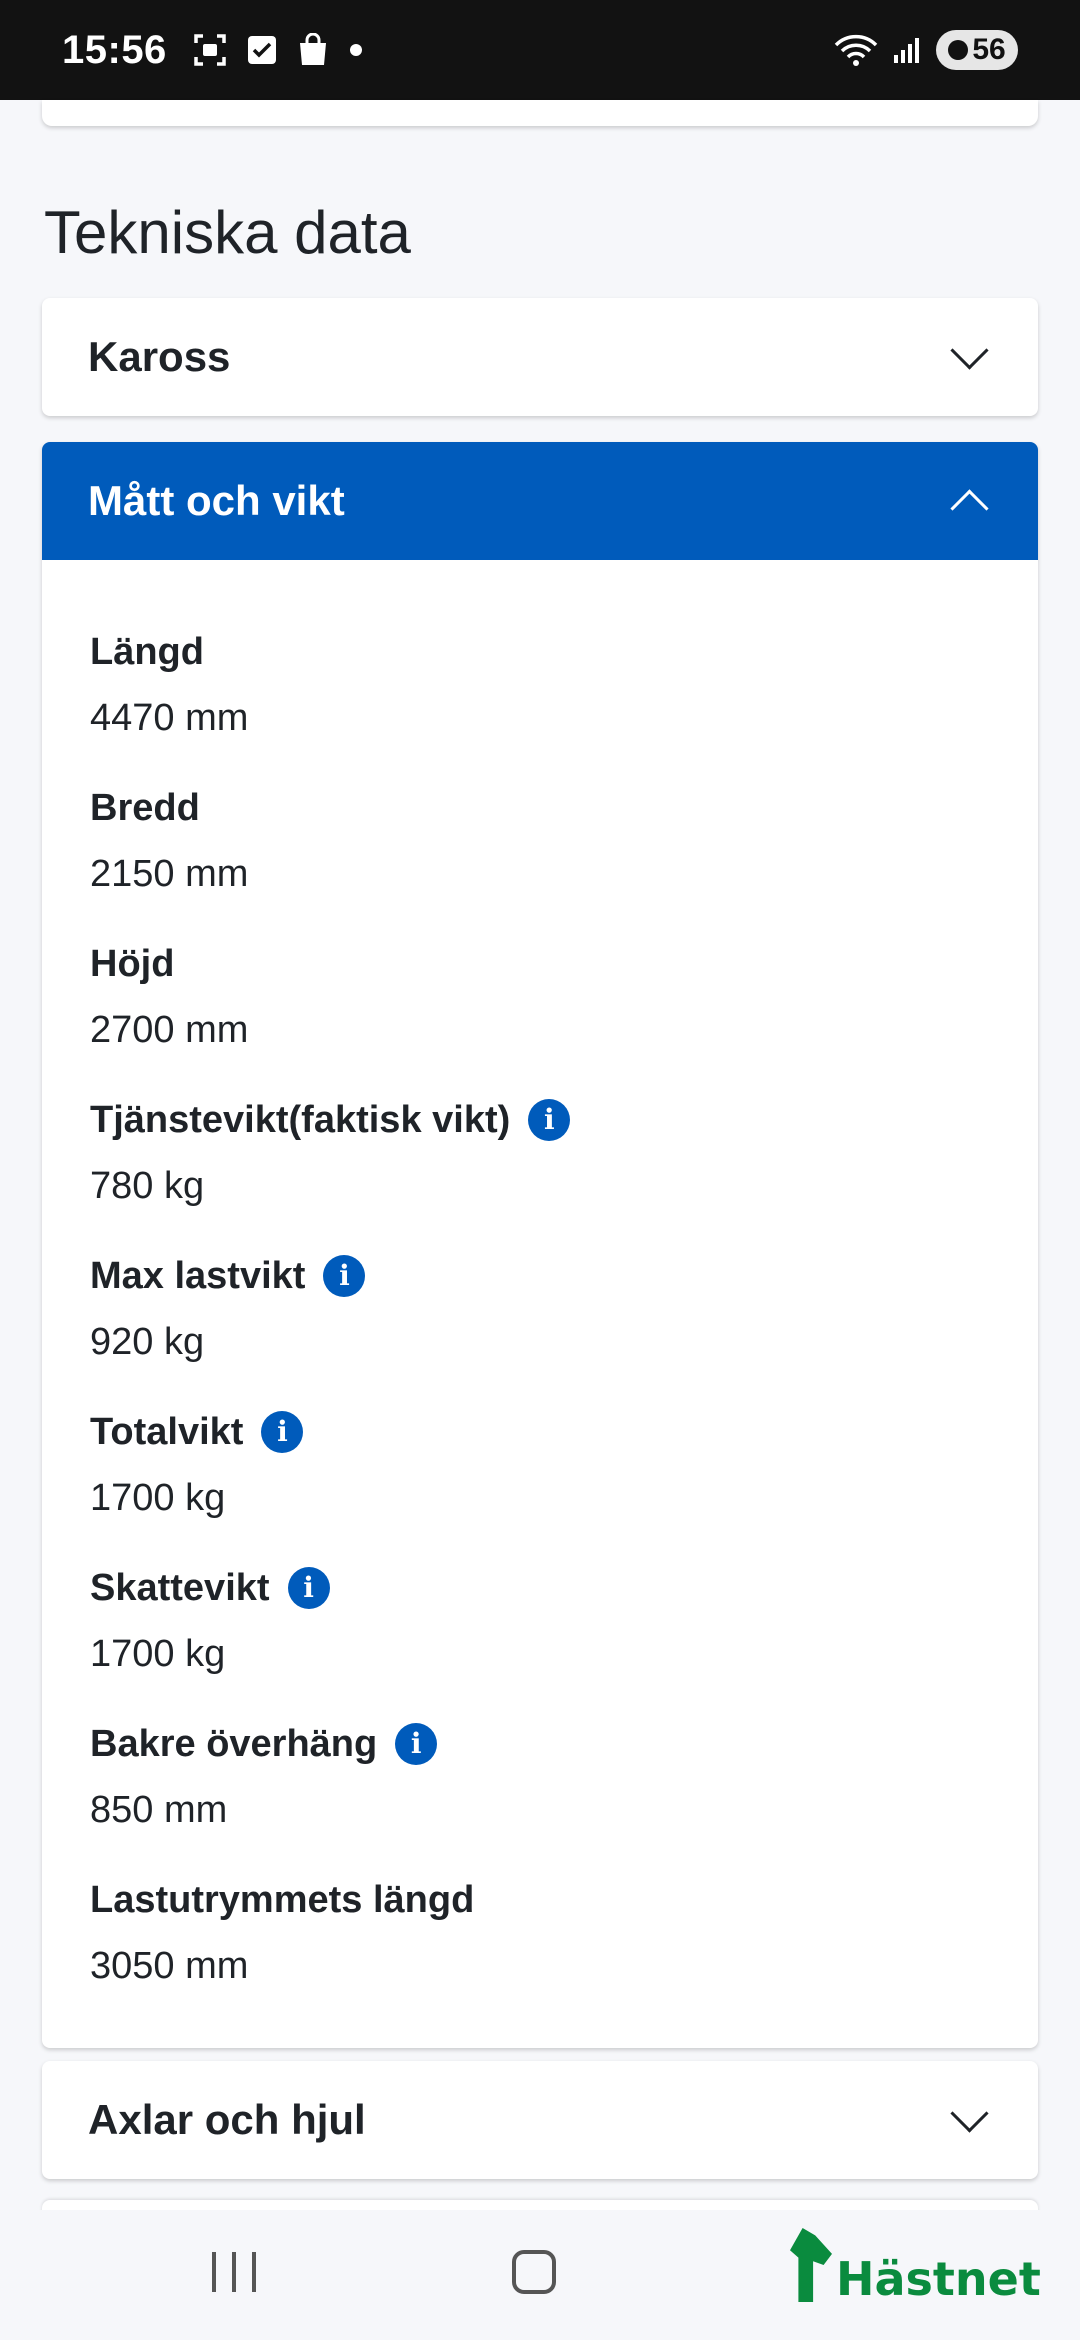 The height and width of the screenshot is (2340, 1080). I want to click on spec-value: 920 kg, so click(147, 1342).